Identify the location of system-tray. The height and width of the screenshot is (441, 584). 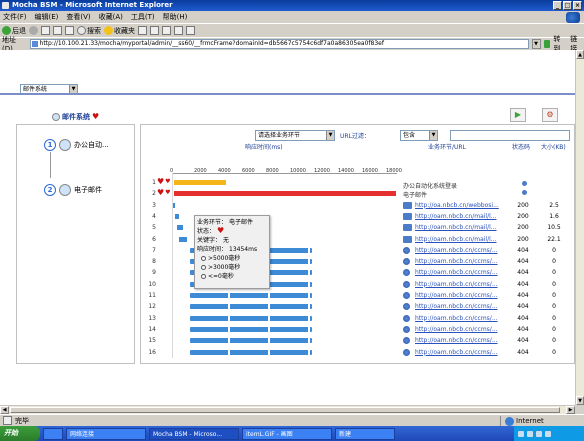
(549, 433).